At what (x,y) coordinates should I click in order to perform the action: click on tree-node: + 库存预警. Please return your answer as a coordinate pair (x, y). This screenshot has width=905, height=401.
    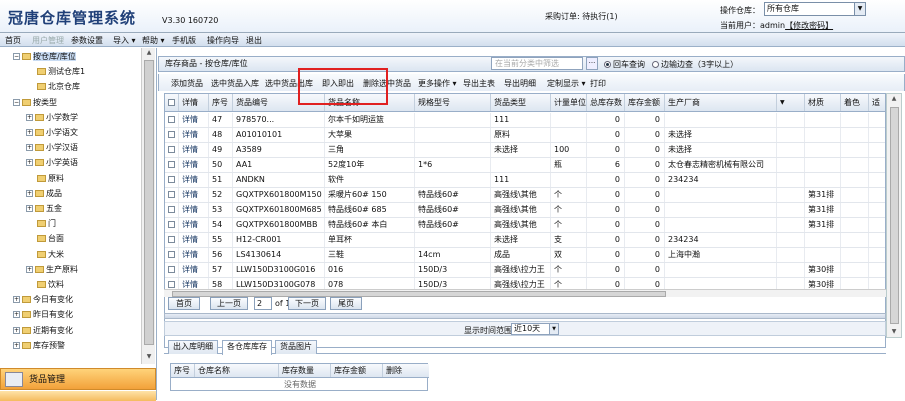
    Looking at the image, I should click on (39, 345).